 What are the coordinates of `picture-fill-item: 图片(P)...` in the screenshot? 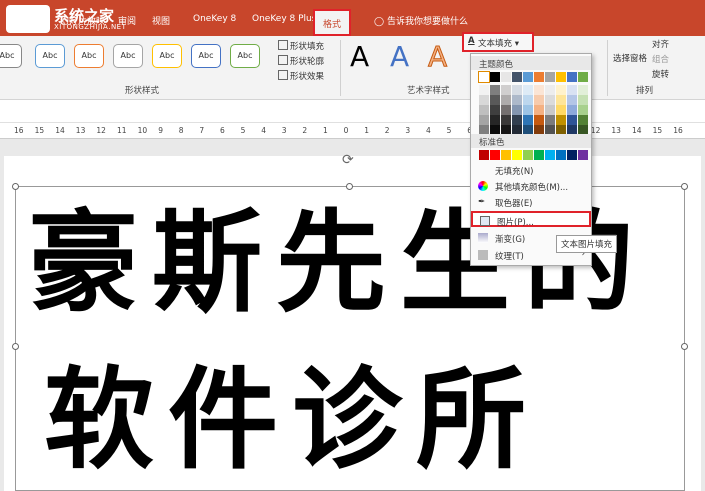 It's located at (531, 219).